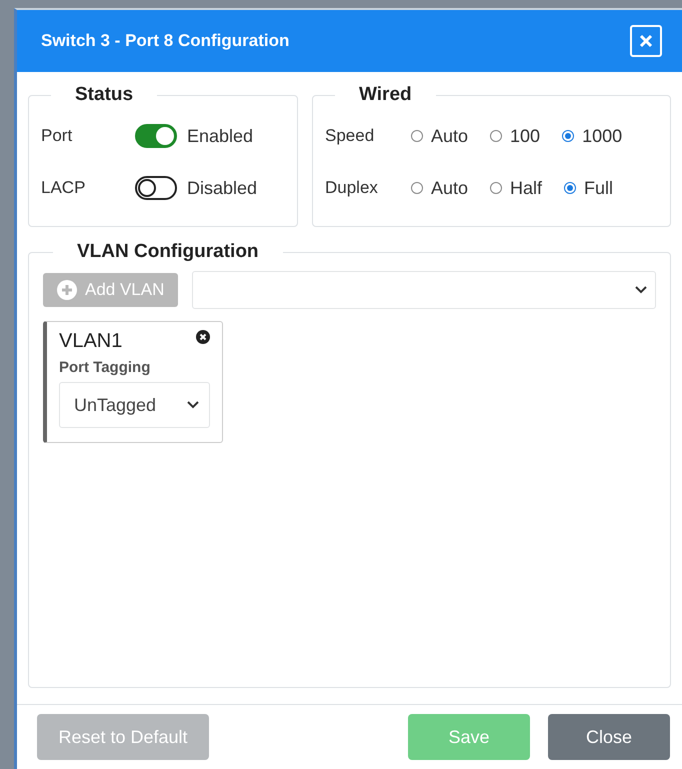 This screenshot has height=769, width=682. I want to click on close-icon, so click(646, 41).